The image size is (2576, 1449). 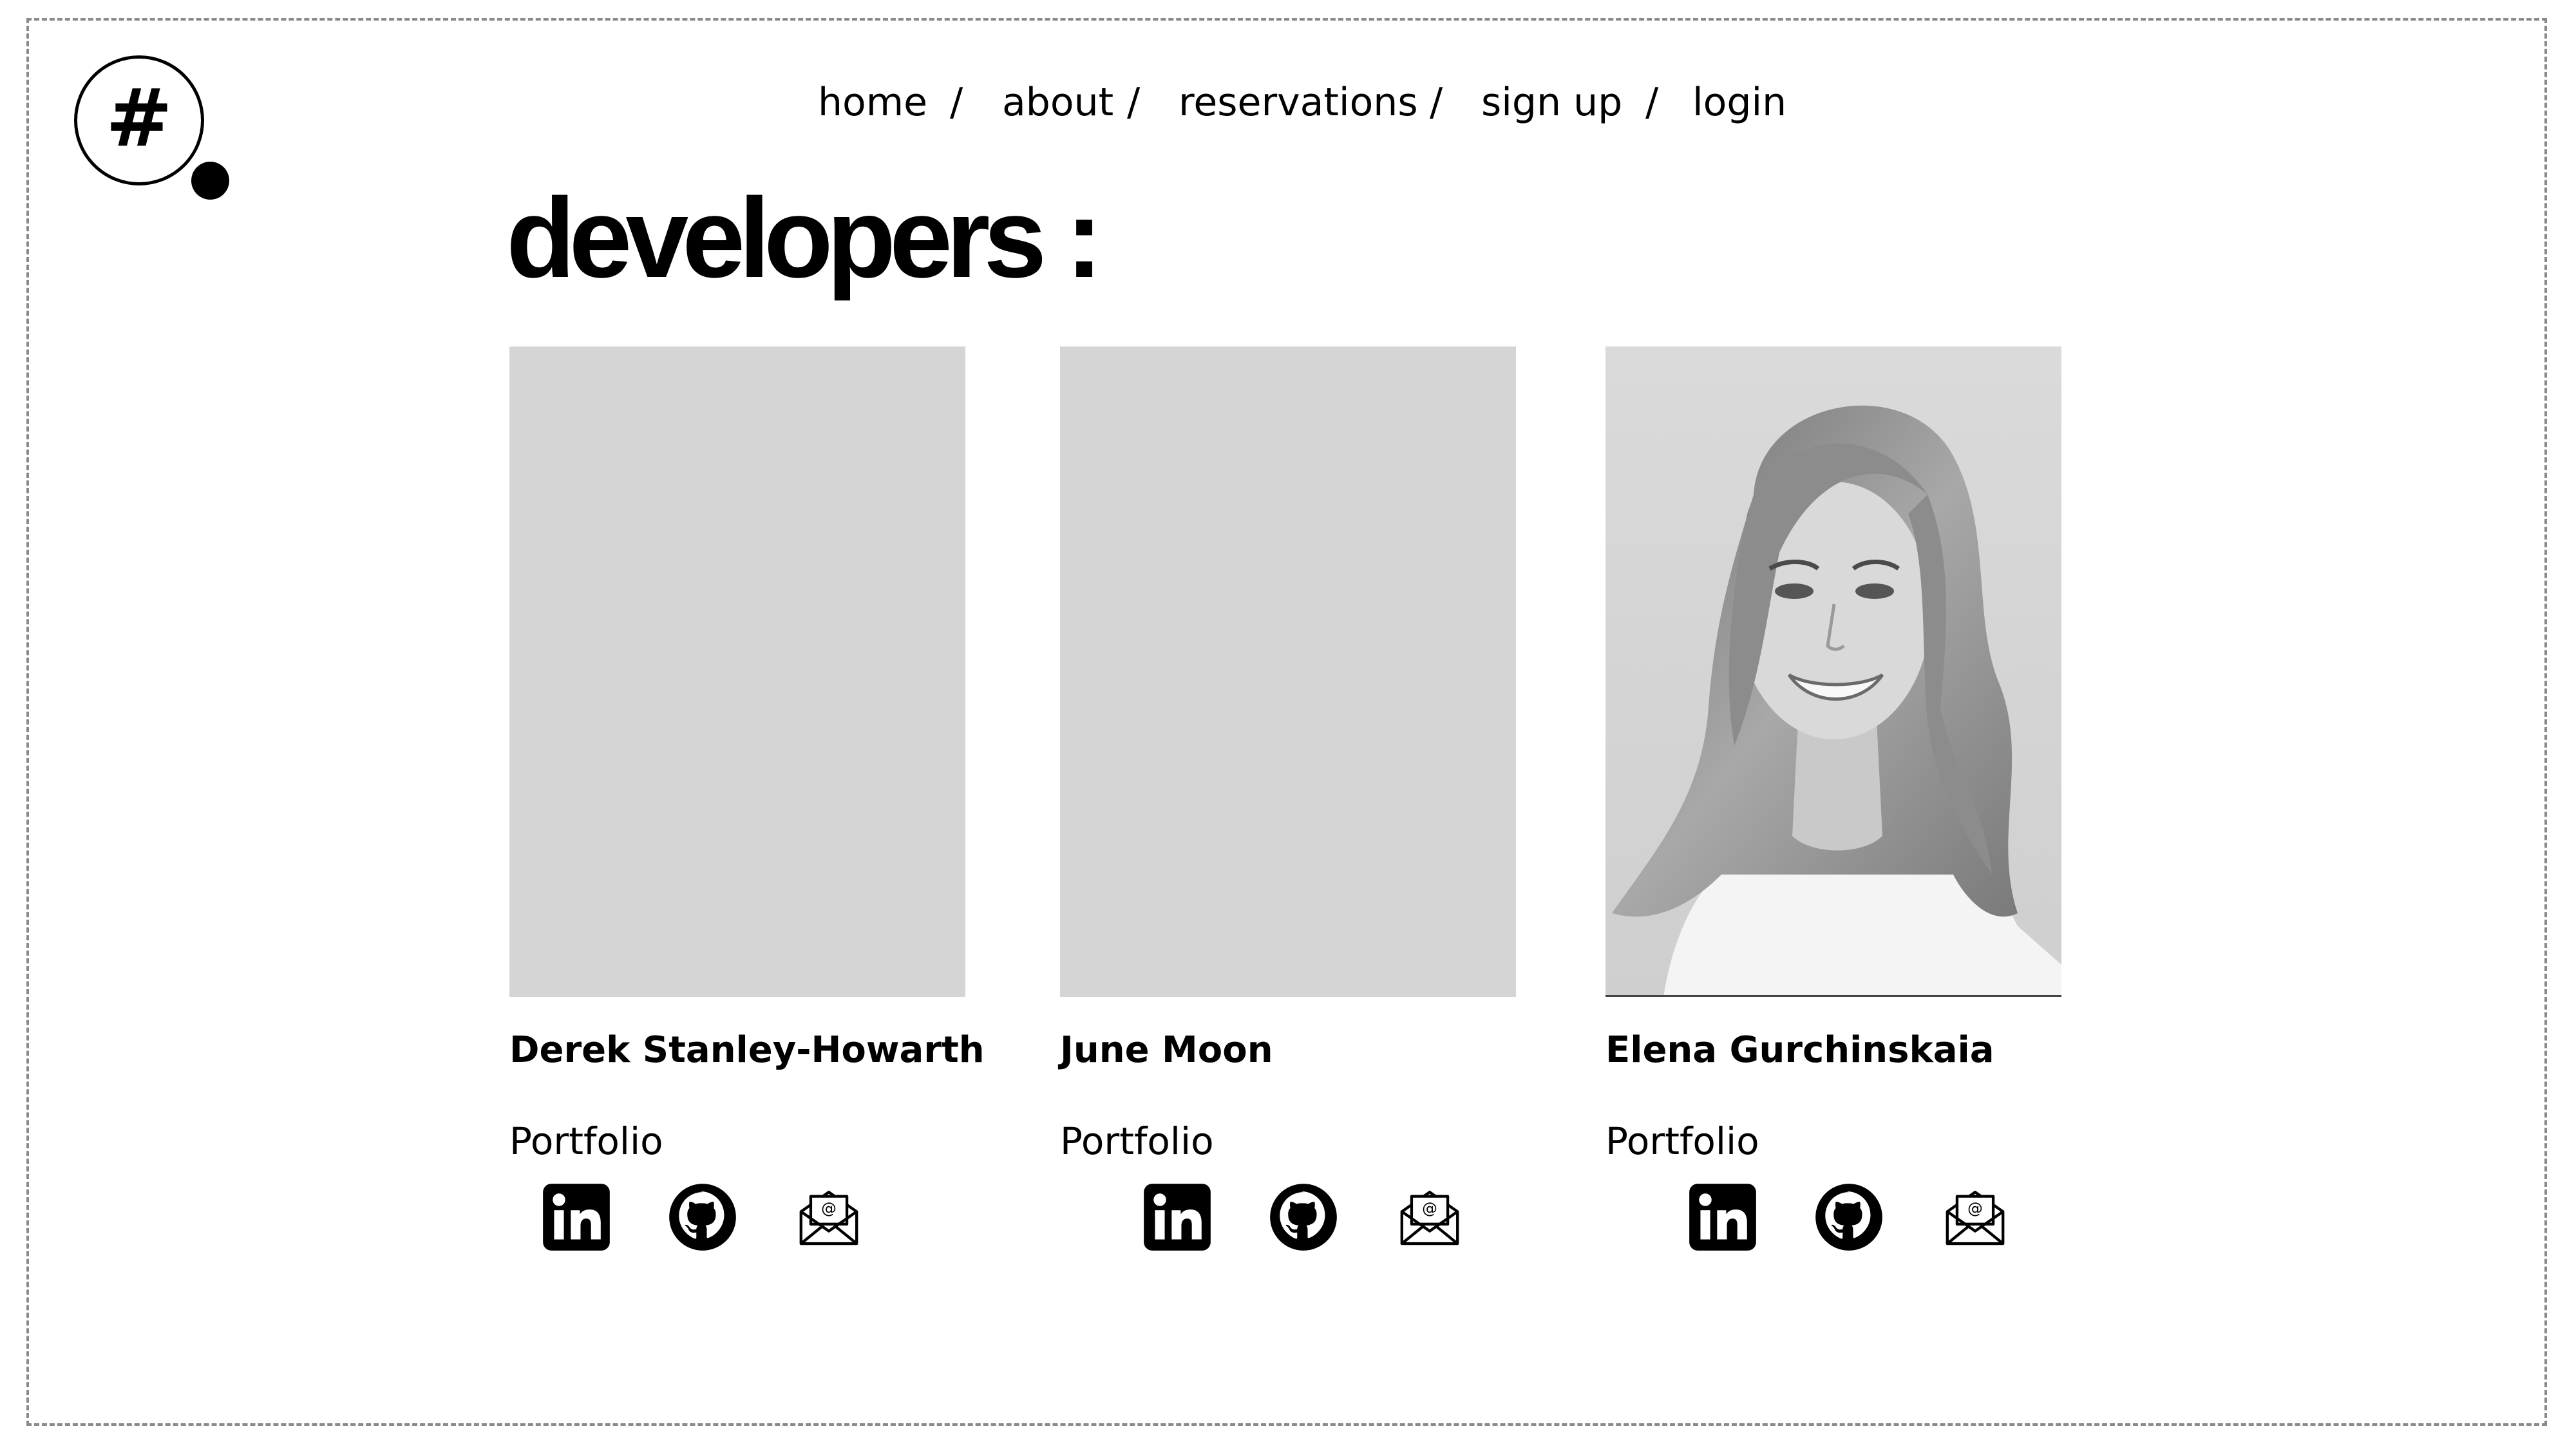 I want to click on logo-dot, so click(x=210, y=181).